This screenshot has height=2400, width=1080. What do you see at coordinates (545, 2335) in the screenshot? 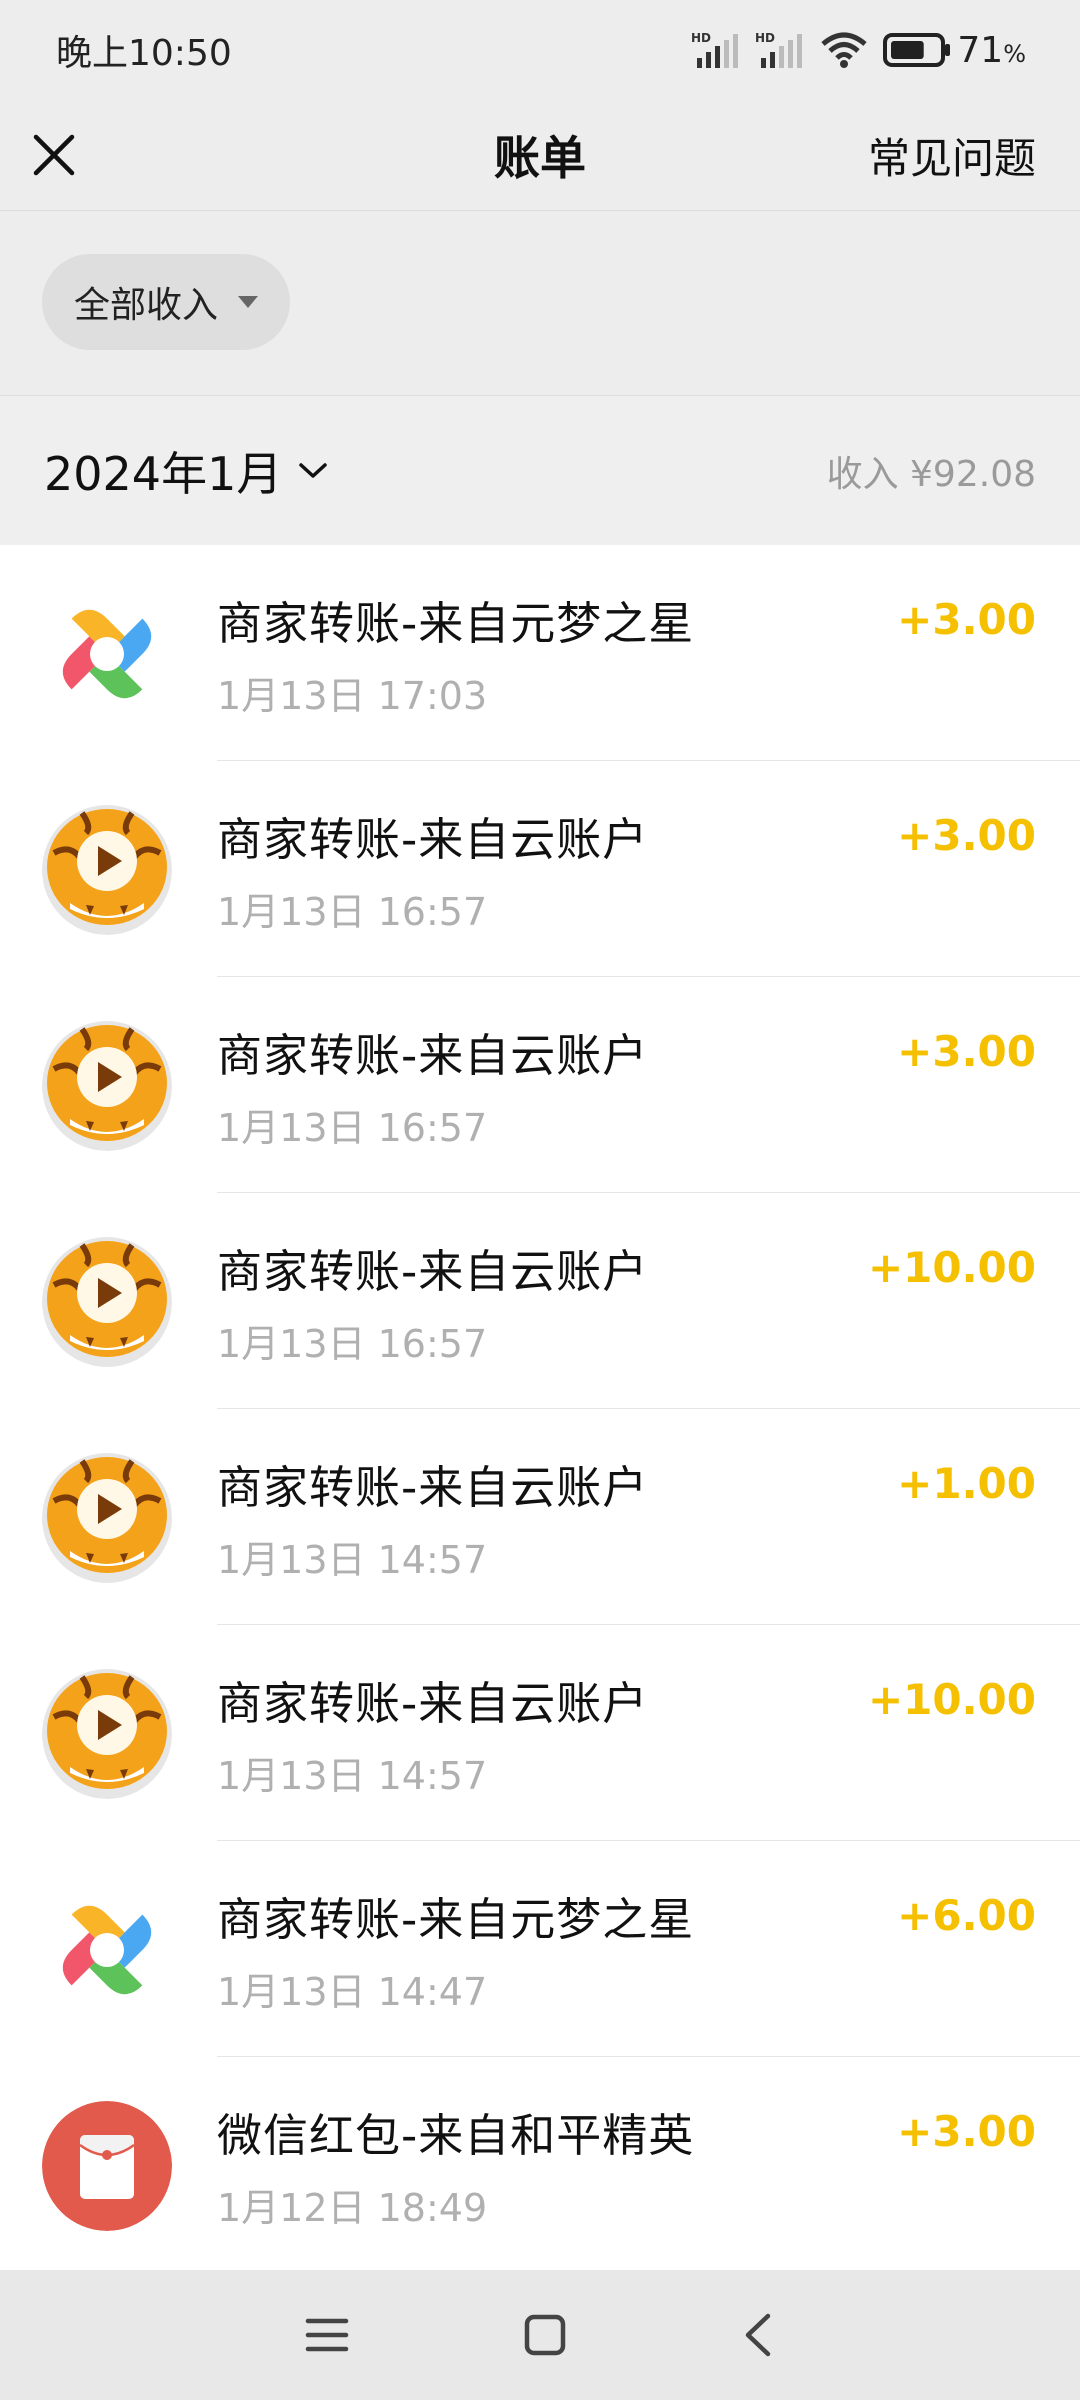
I see `home-icon` at bounding box center [545, 2335].